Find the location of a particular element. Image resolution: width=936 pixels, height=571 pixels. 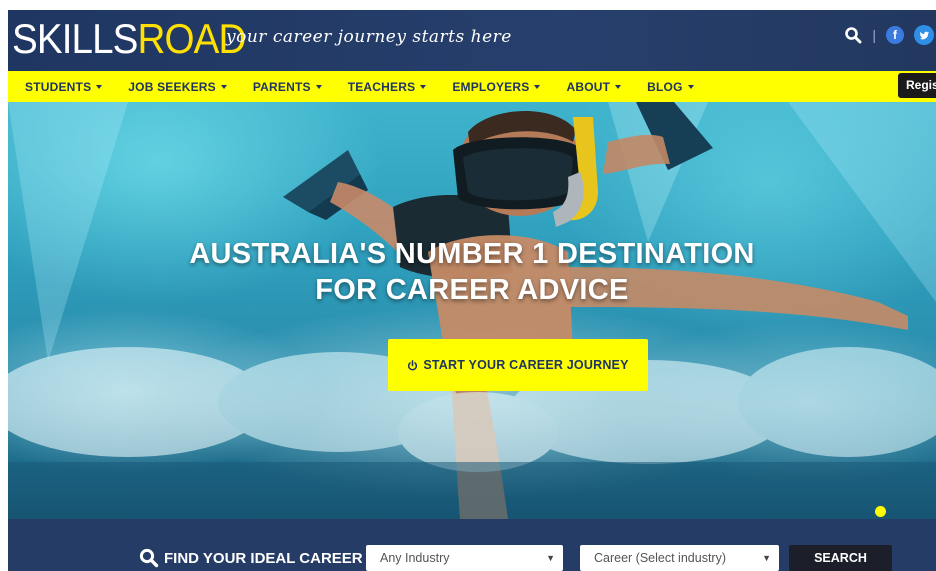

nav-item-label: TEACHERS is located at coordinates (381, 86).